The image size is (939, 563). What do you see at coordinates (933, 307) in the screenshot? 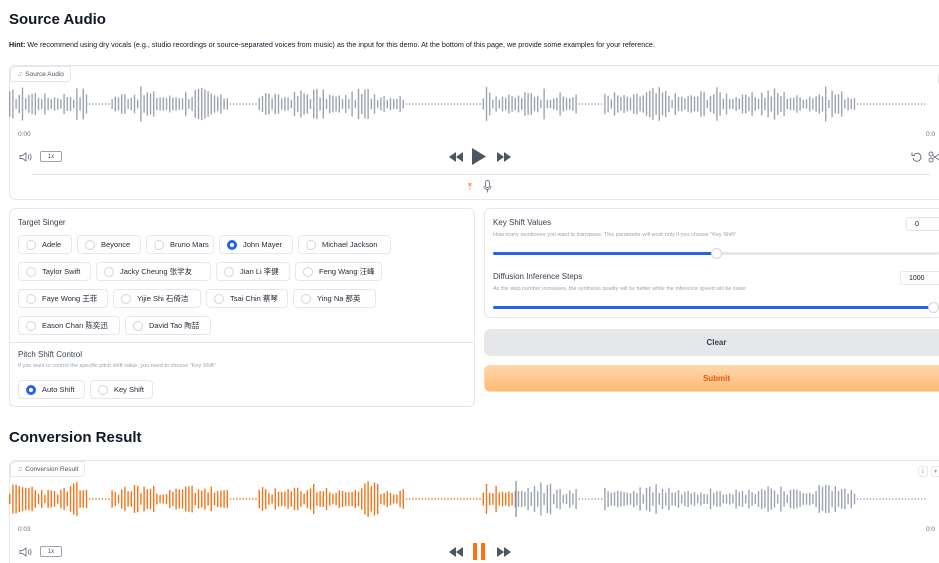
I see `diffusion-steps-slider-handle` at bounding box center [933, 307].